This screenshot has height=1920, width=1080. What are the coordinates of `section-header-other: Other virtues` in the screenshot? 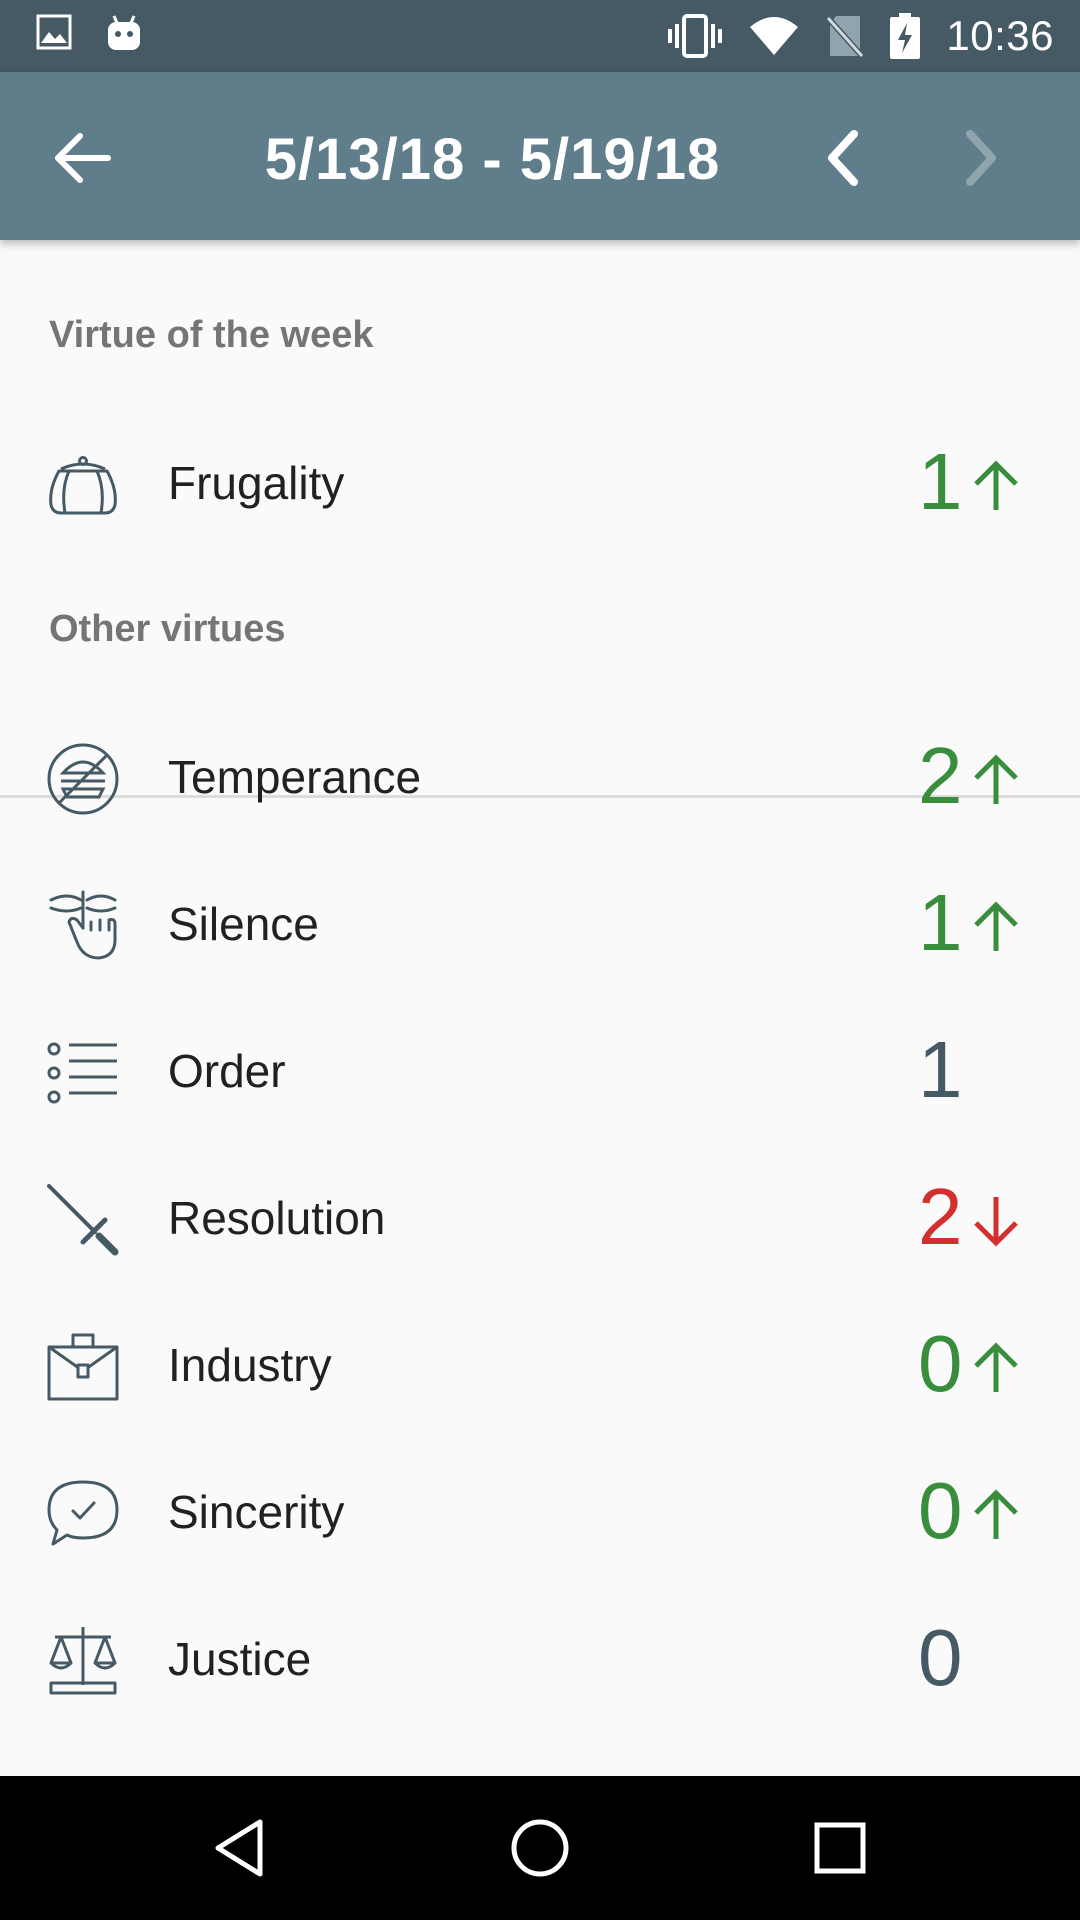 It's located at (167, 629).